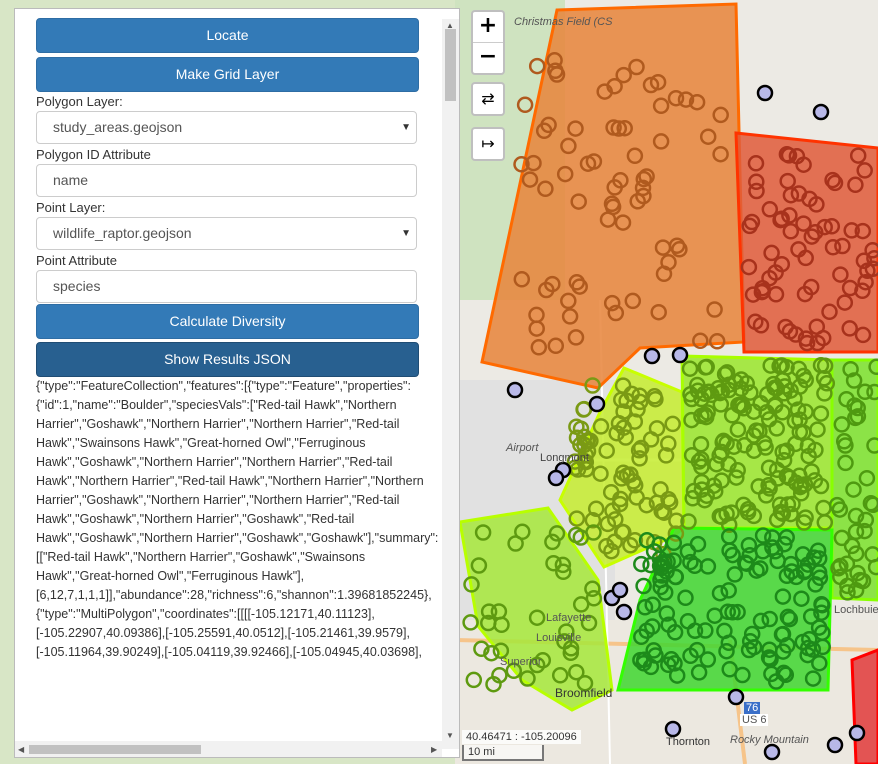  I want to click on toggle-panel-icon: ↦, so click(488, 144).